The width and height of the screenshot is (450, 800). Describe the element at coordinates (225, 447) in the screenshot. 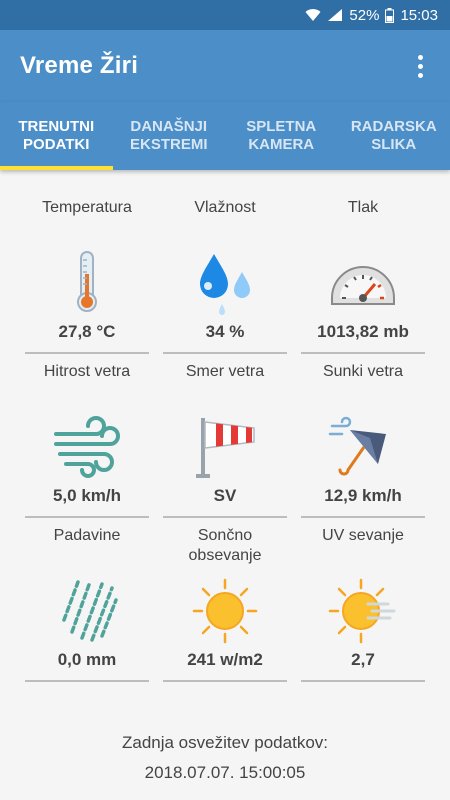

I see `windsock-icon` at that location.